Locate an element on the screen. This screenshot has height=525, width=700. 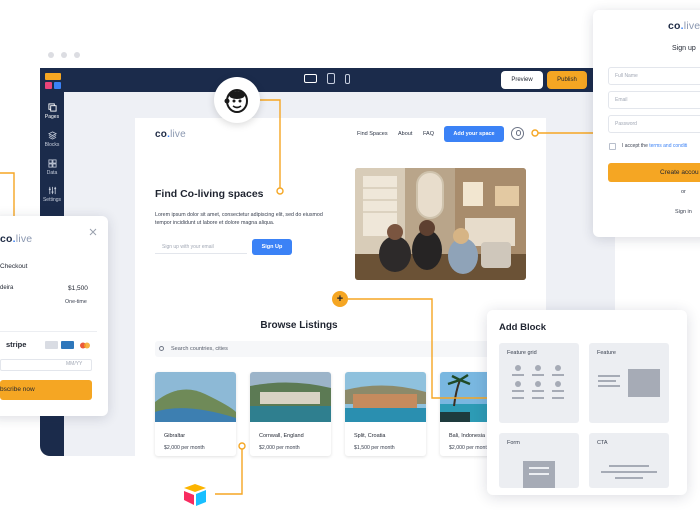
mailchimp-logo-icon is located at coordinates (237, 100).